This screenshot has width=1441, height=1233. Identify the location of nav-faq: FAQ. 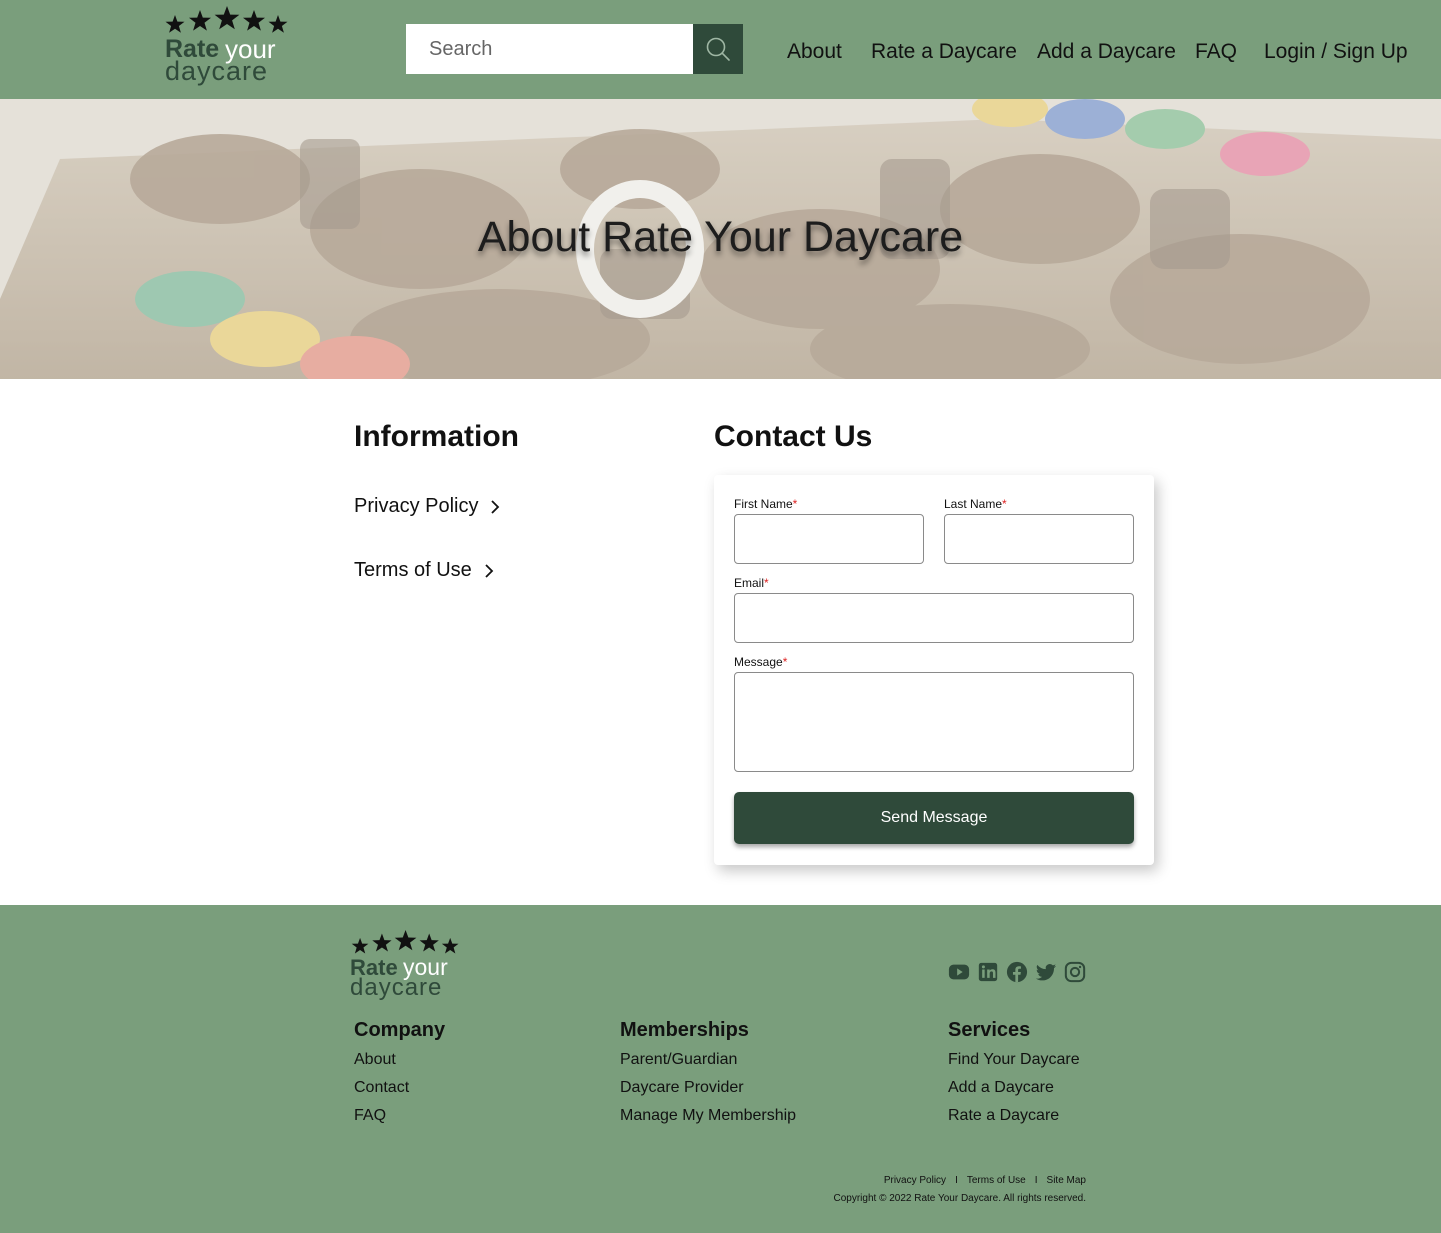
(1216, 52).